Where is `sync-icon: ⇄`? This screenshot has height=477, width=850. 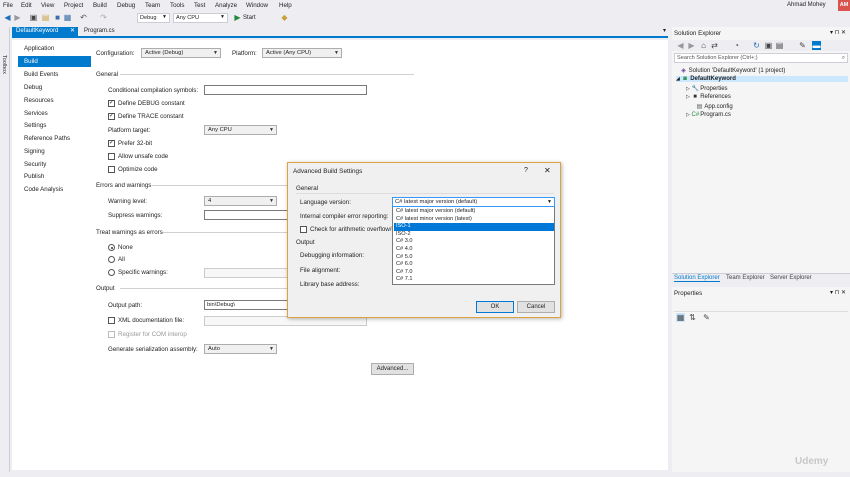
sync-icon: ⇄ is located at coordinates (714, 45).